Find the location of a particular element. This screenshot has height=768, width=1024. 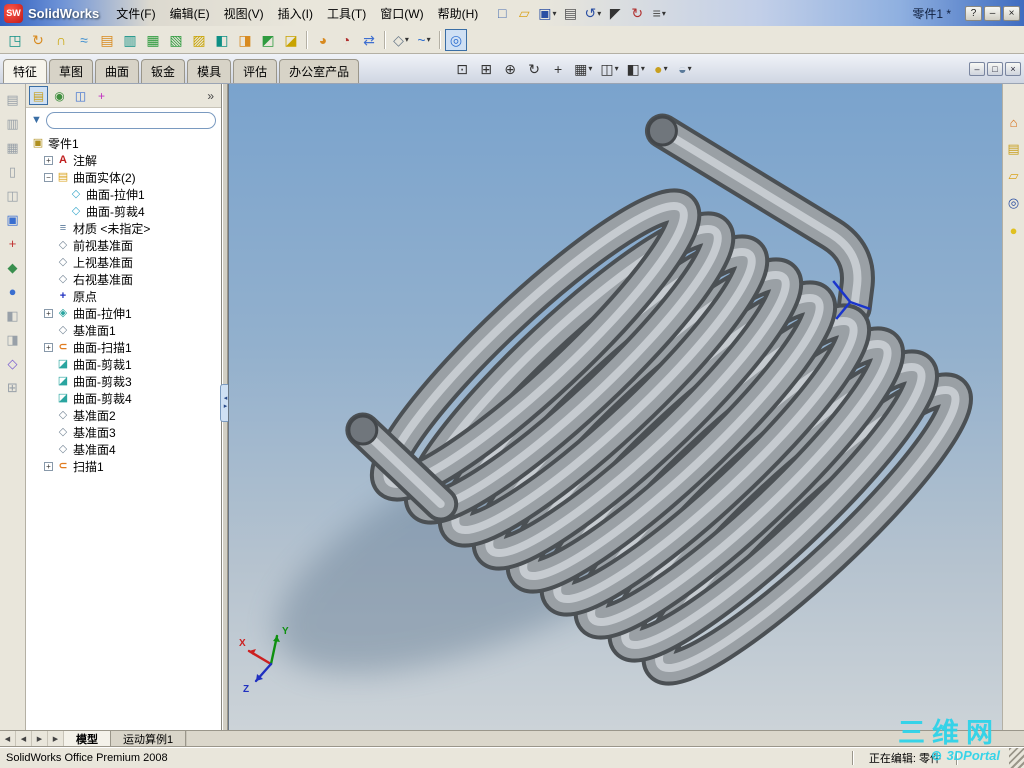

configurationmanager-tab-icon: ◫ is located at coordinates (80, 95).